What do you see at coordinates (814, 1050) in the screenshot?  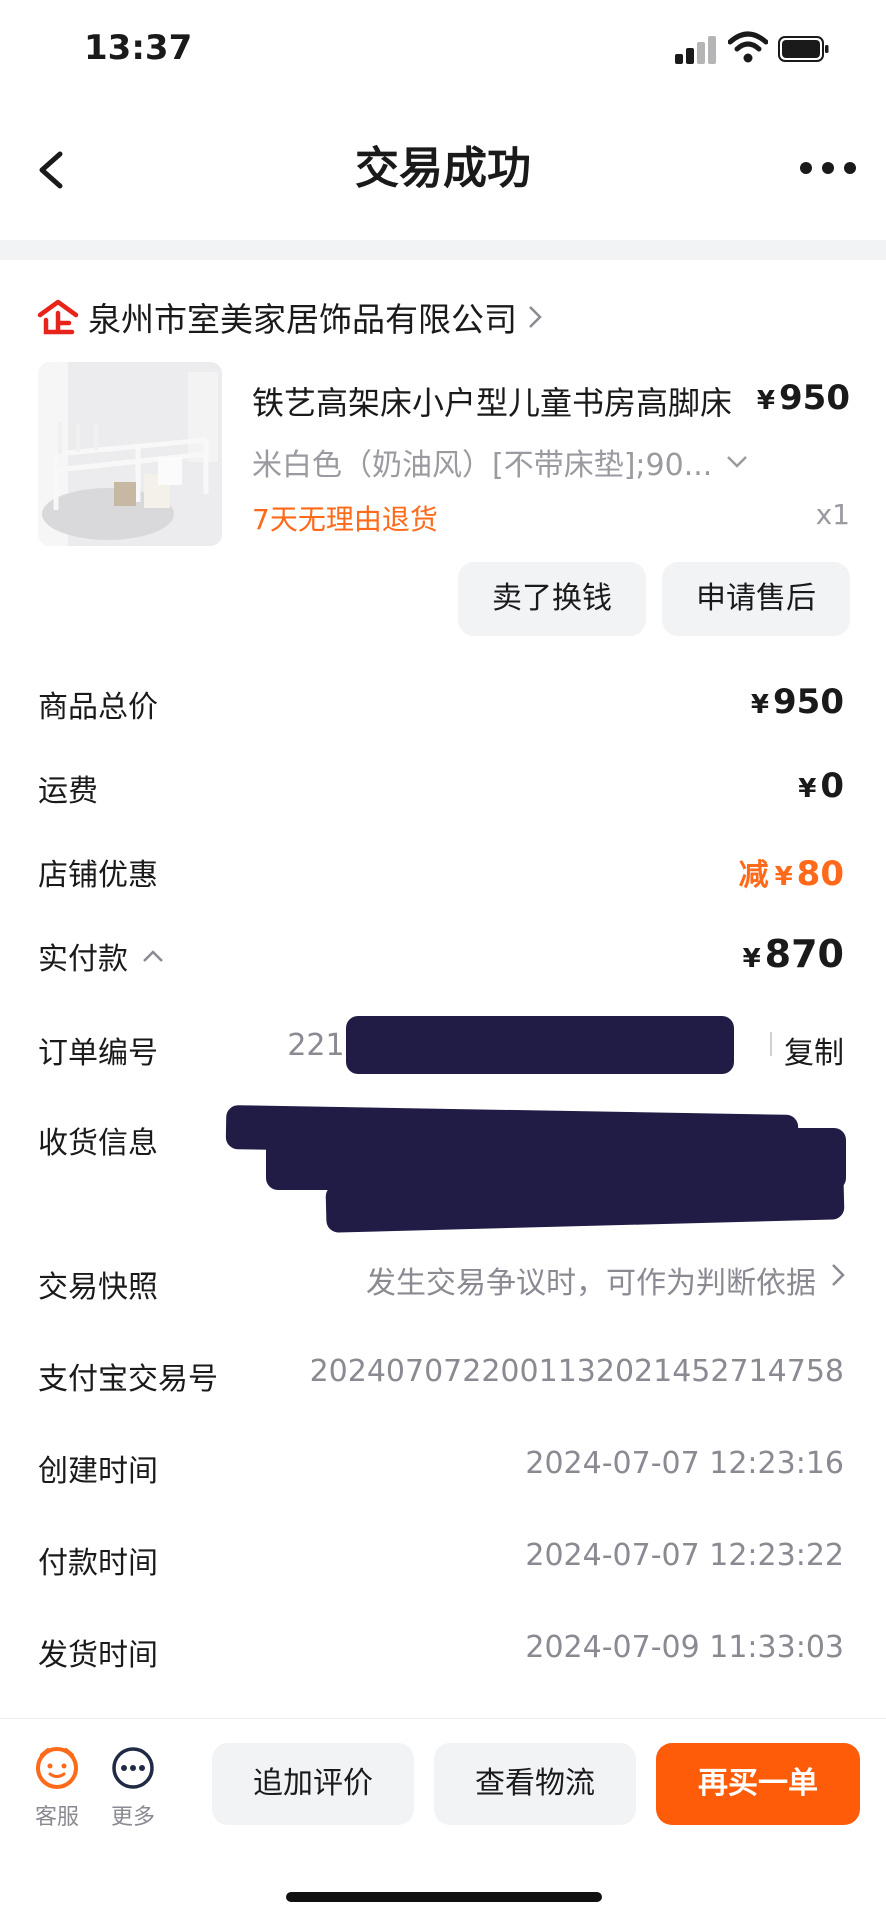 I see `copy-button: 复制` at bounding box center [814, 1050].